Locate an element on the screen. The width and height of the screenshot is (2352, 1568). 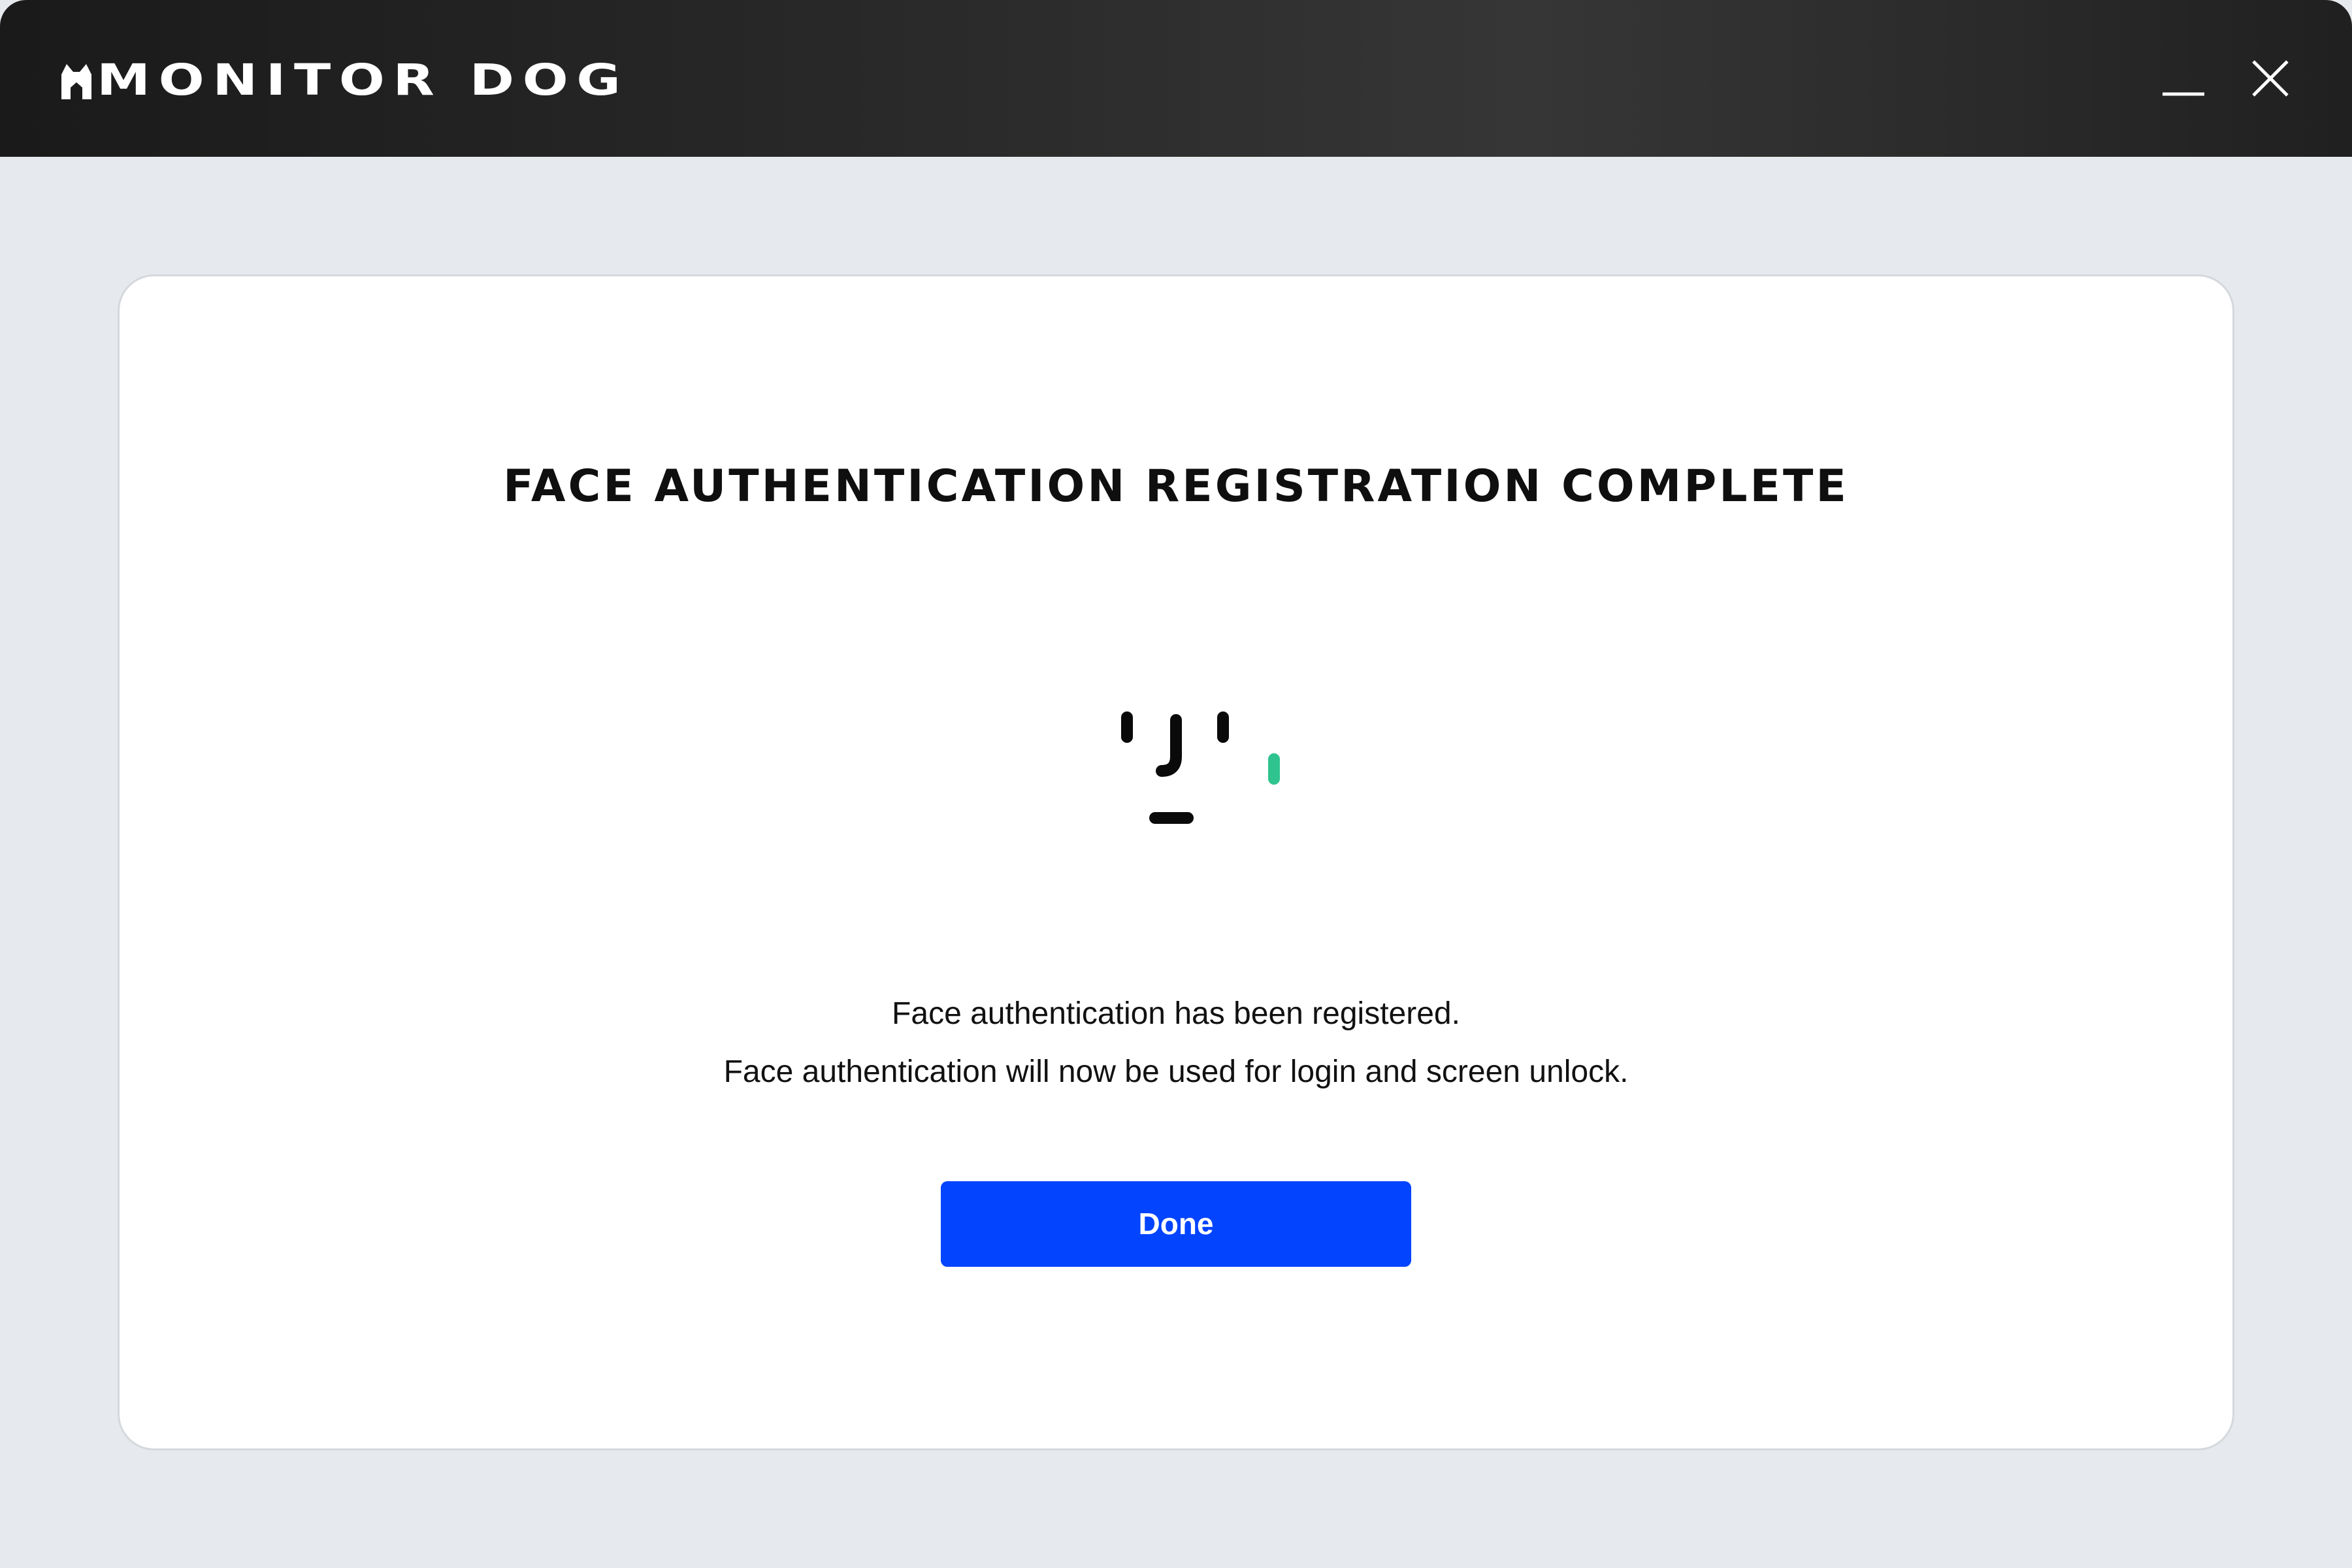
close-button is located at coordinates (2270, 78).